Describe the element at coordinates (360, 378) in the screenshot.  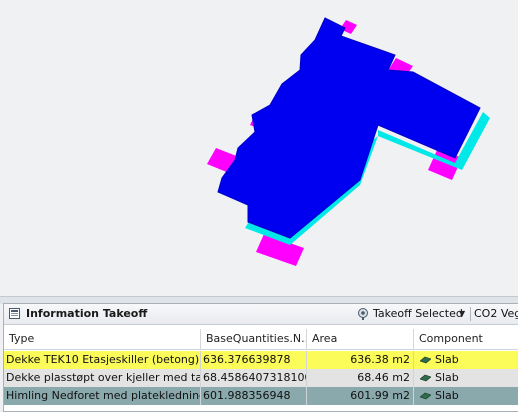
I see `cell-area: 68.46 m2` at that location.